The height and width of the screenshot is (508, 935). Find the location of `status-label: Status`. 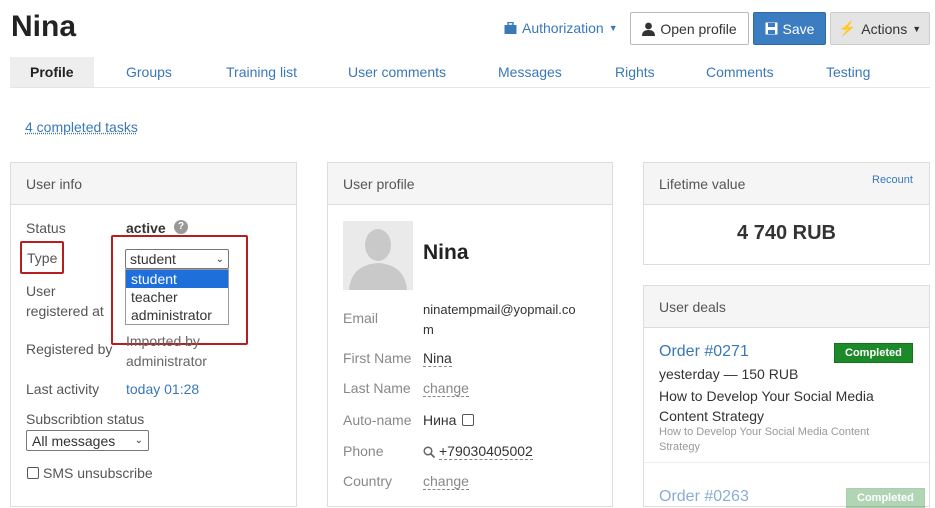

status-label: Status is located at coordinates (46, 228).